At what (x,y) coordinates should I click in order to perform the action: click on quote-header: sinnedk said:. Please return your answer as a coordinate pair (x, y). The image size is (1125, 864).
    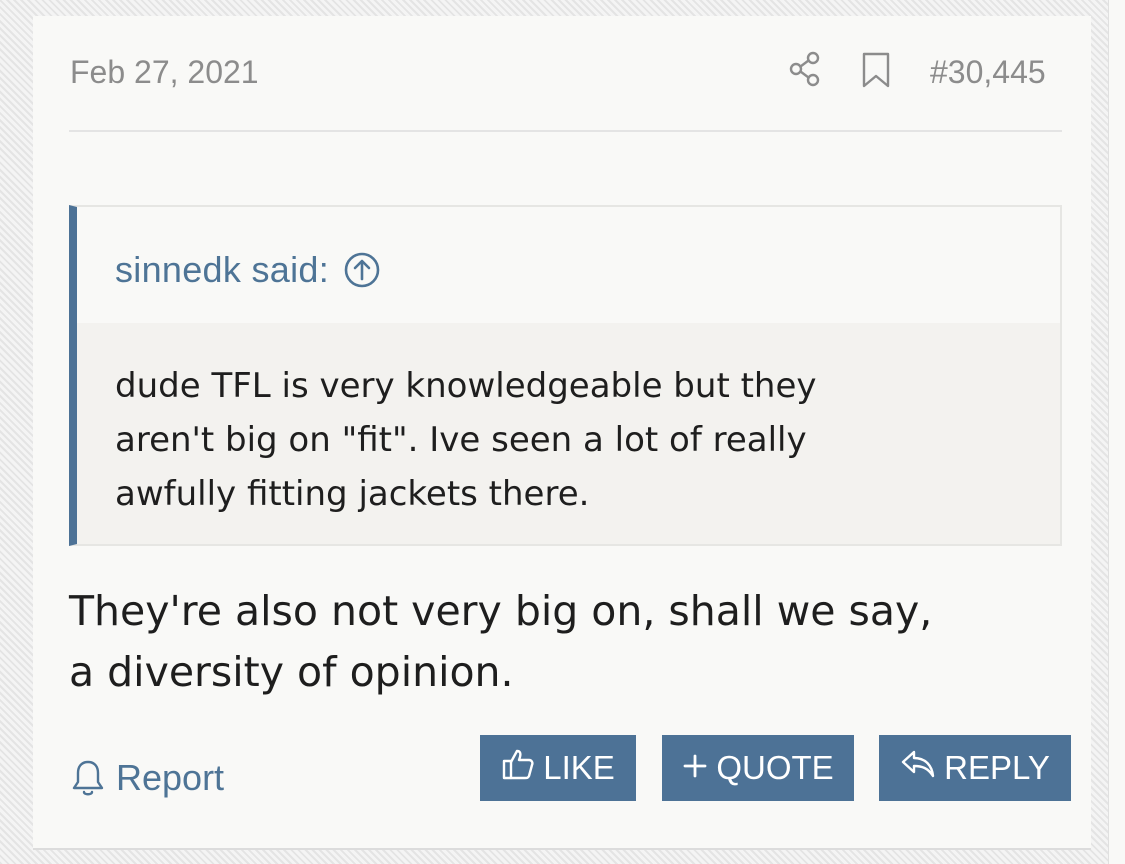
    Looking at the image, I should click on (568, 265).